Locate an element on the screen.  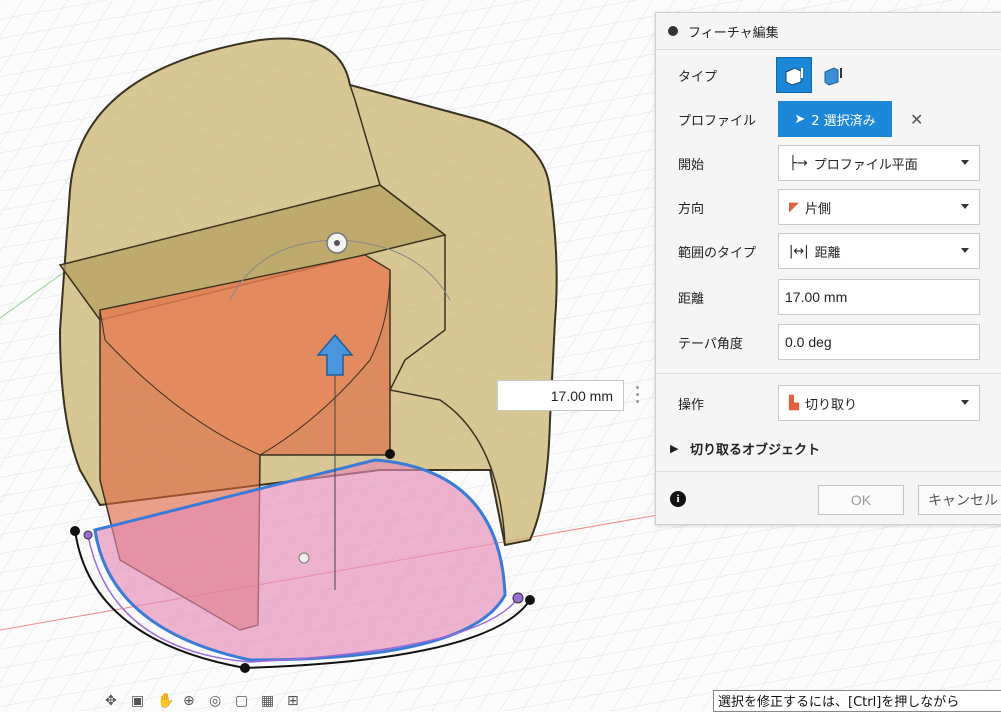
distance-icon: |↔| is located at coordinates (799, 251).